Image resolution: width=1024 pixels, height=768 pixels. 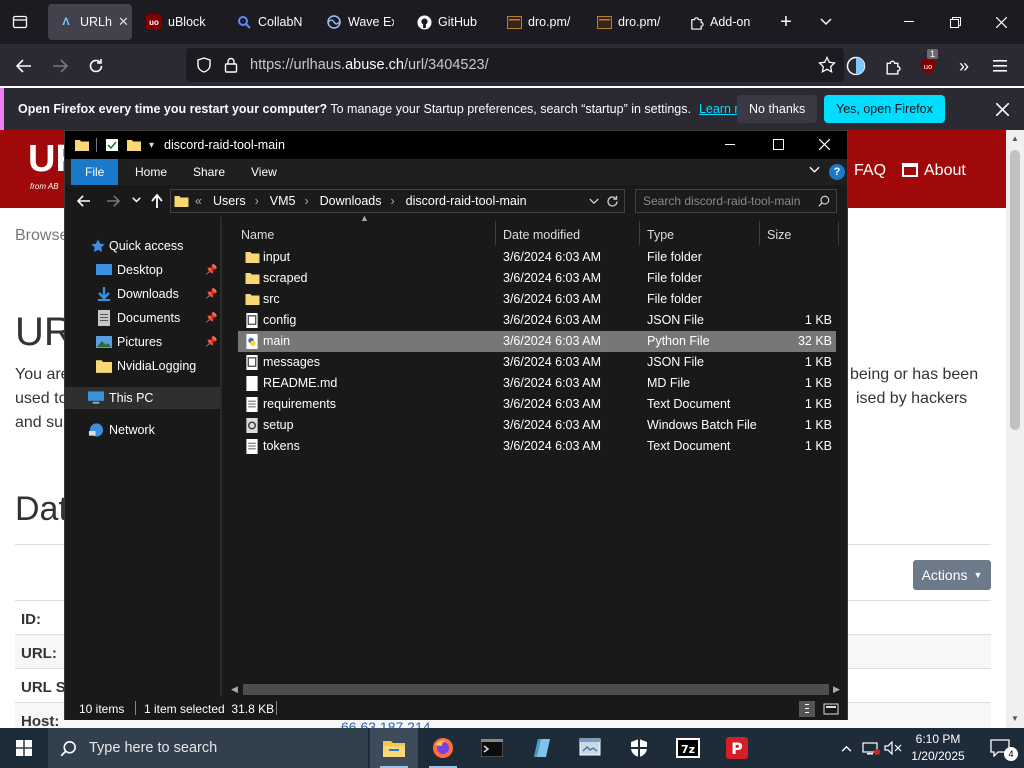 I want to click on nav-this-pc: This PC, so click(x=142, y=398).